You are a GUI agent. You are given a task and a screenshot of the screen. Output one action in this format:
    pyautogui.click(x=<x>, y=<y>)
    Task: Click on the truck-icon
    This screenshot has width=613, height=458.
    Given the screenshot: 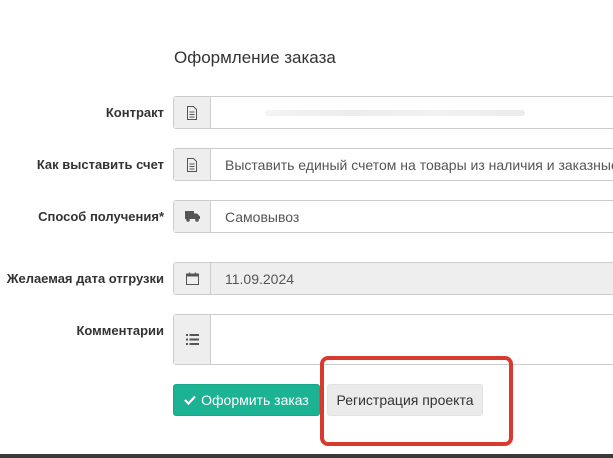 What is the action you would take?
    pyautogui.click(x=192, y=216)
    